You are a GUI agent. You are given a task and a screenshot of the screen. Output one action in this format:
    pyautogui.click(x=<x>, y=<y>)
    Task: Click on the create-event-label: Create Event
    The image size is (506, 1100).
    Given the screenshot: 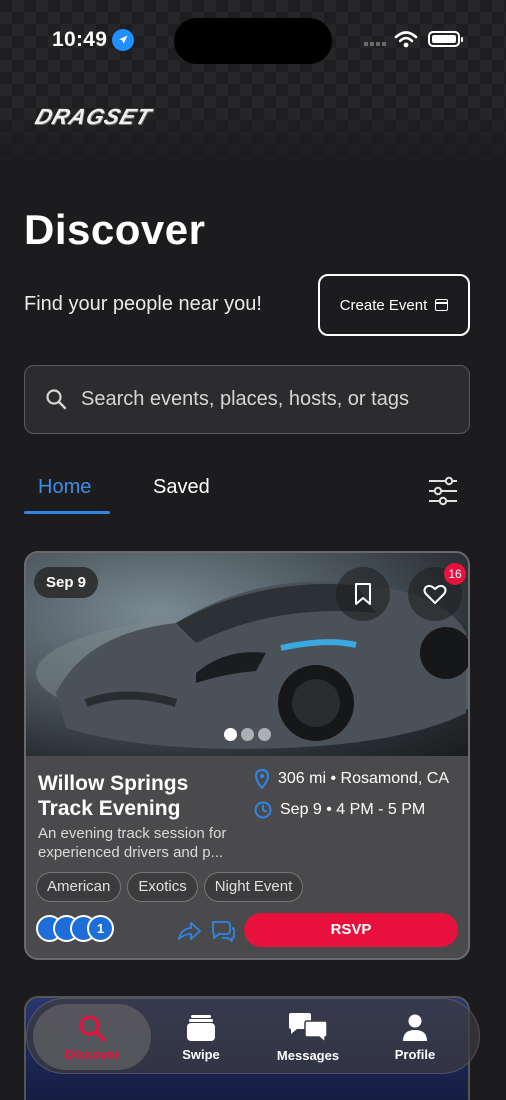 What is the action you would take?
    pyautogui.click(x=383, y=305)
    